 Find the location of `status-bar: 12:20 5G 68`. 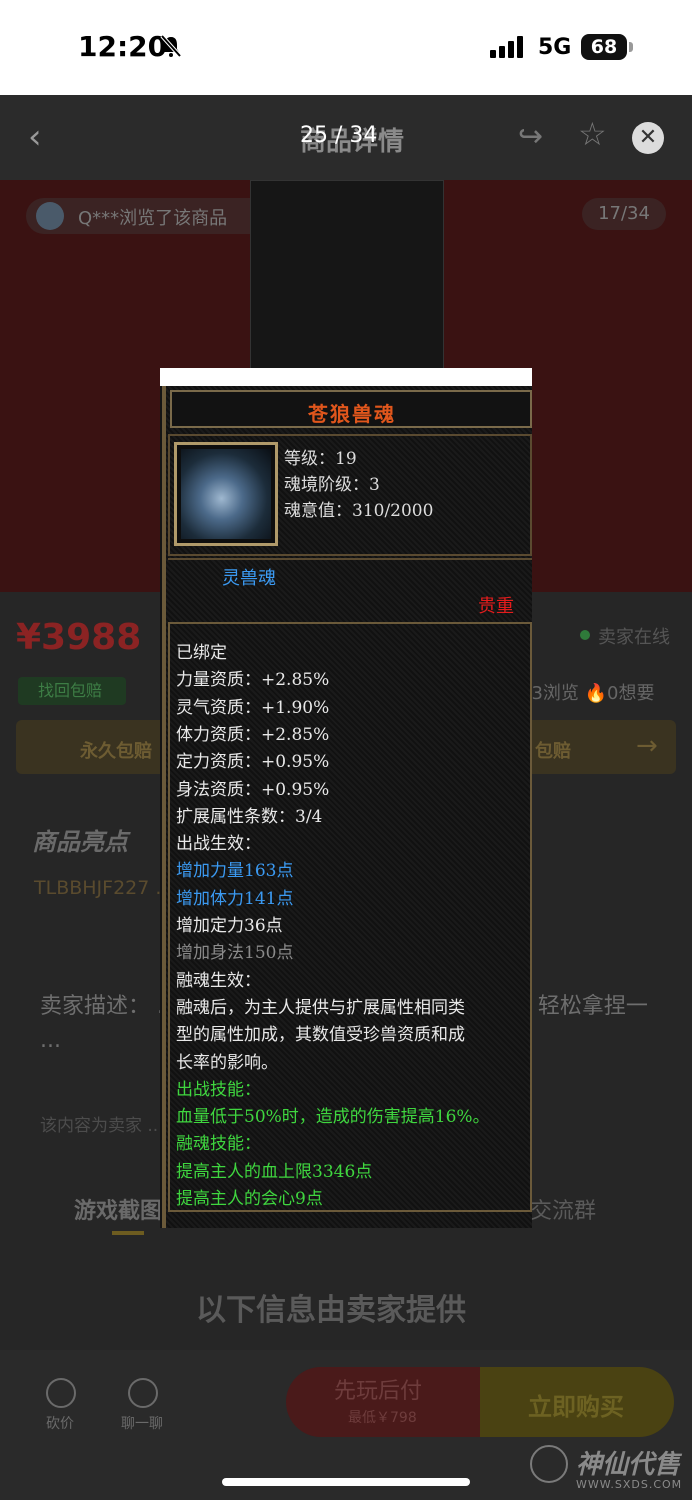

status-bar: 12:20 5G 68 is located at coordinates (346, 47).